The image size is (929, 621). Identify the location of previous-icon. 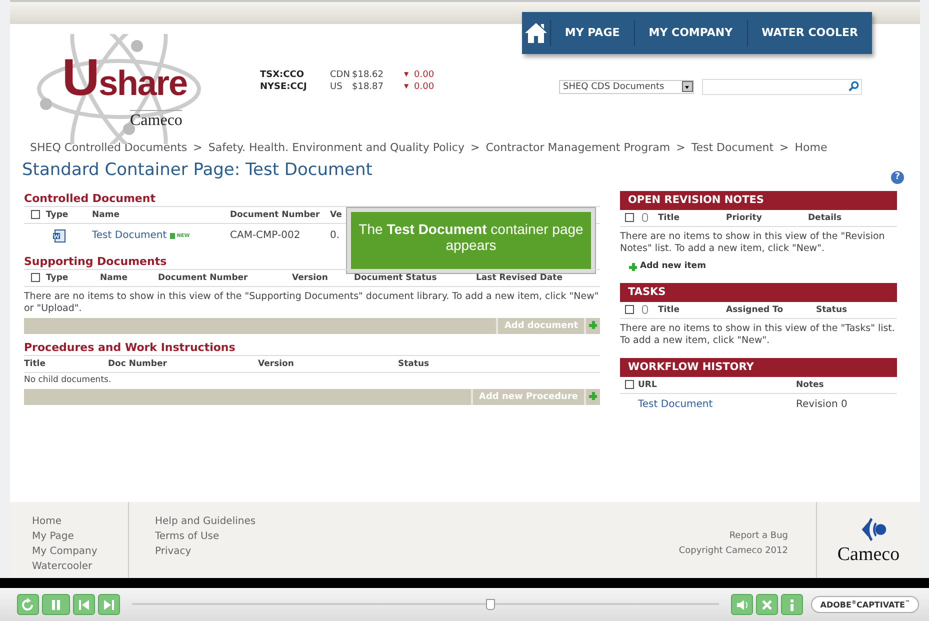
(84, 605).